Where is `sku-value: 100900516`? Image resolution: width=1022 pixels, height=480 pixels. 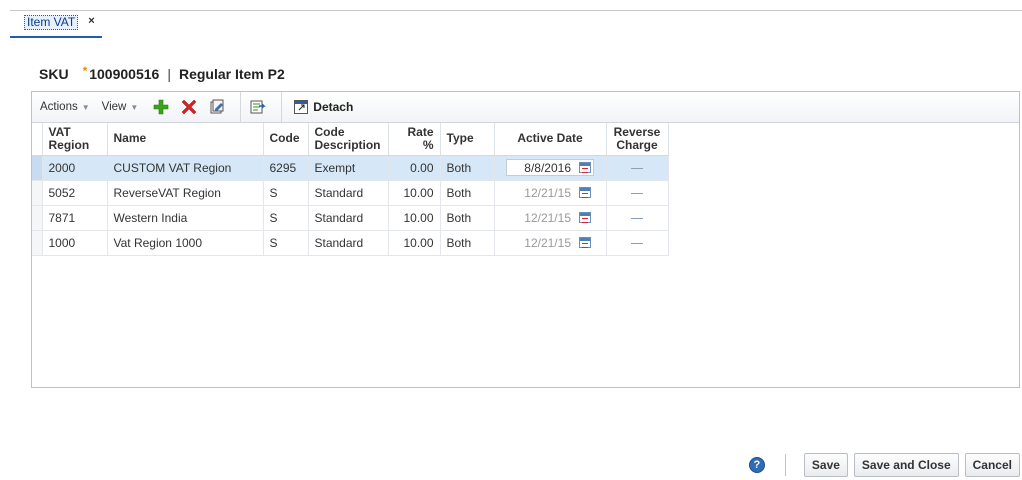
sku-value: 100900516 is located at coordinates (124, 74).